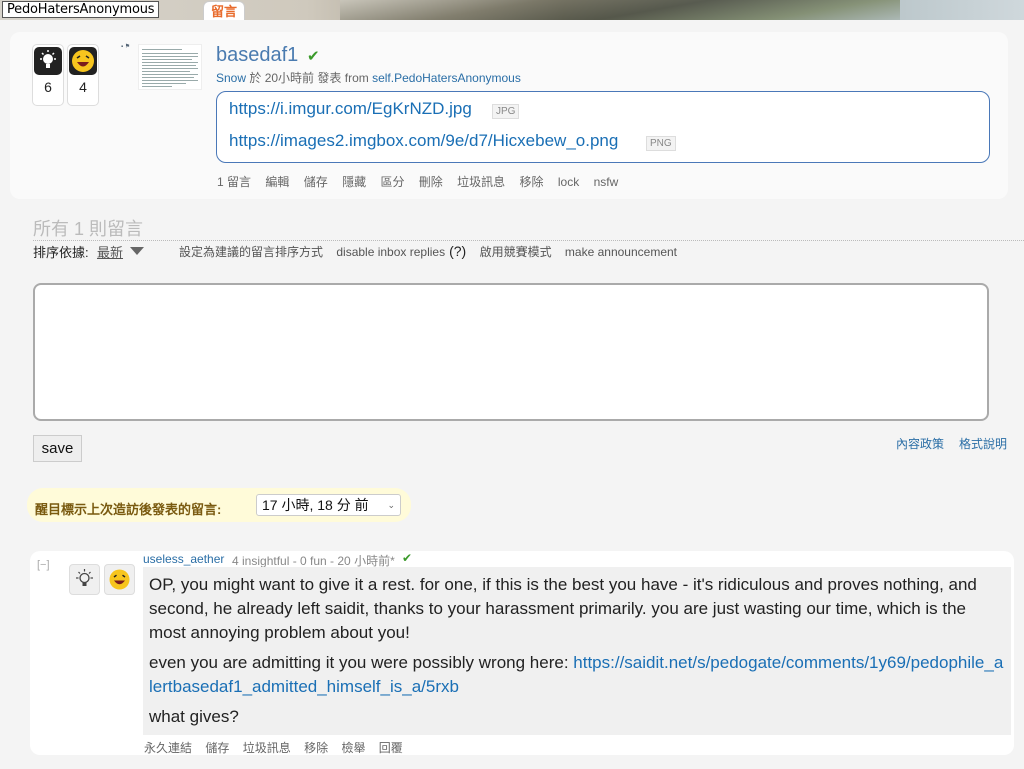 The width and height of the screenshot is (1024, 769). I want to click on select-caret-icon: ⌄, so click(391, 505).